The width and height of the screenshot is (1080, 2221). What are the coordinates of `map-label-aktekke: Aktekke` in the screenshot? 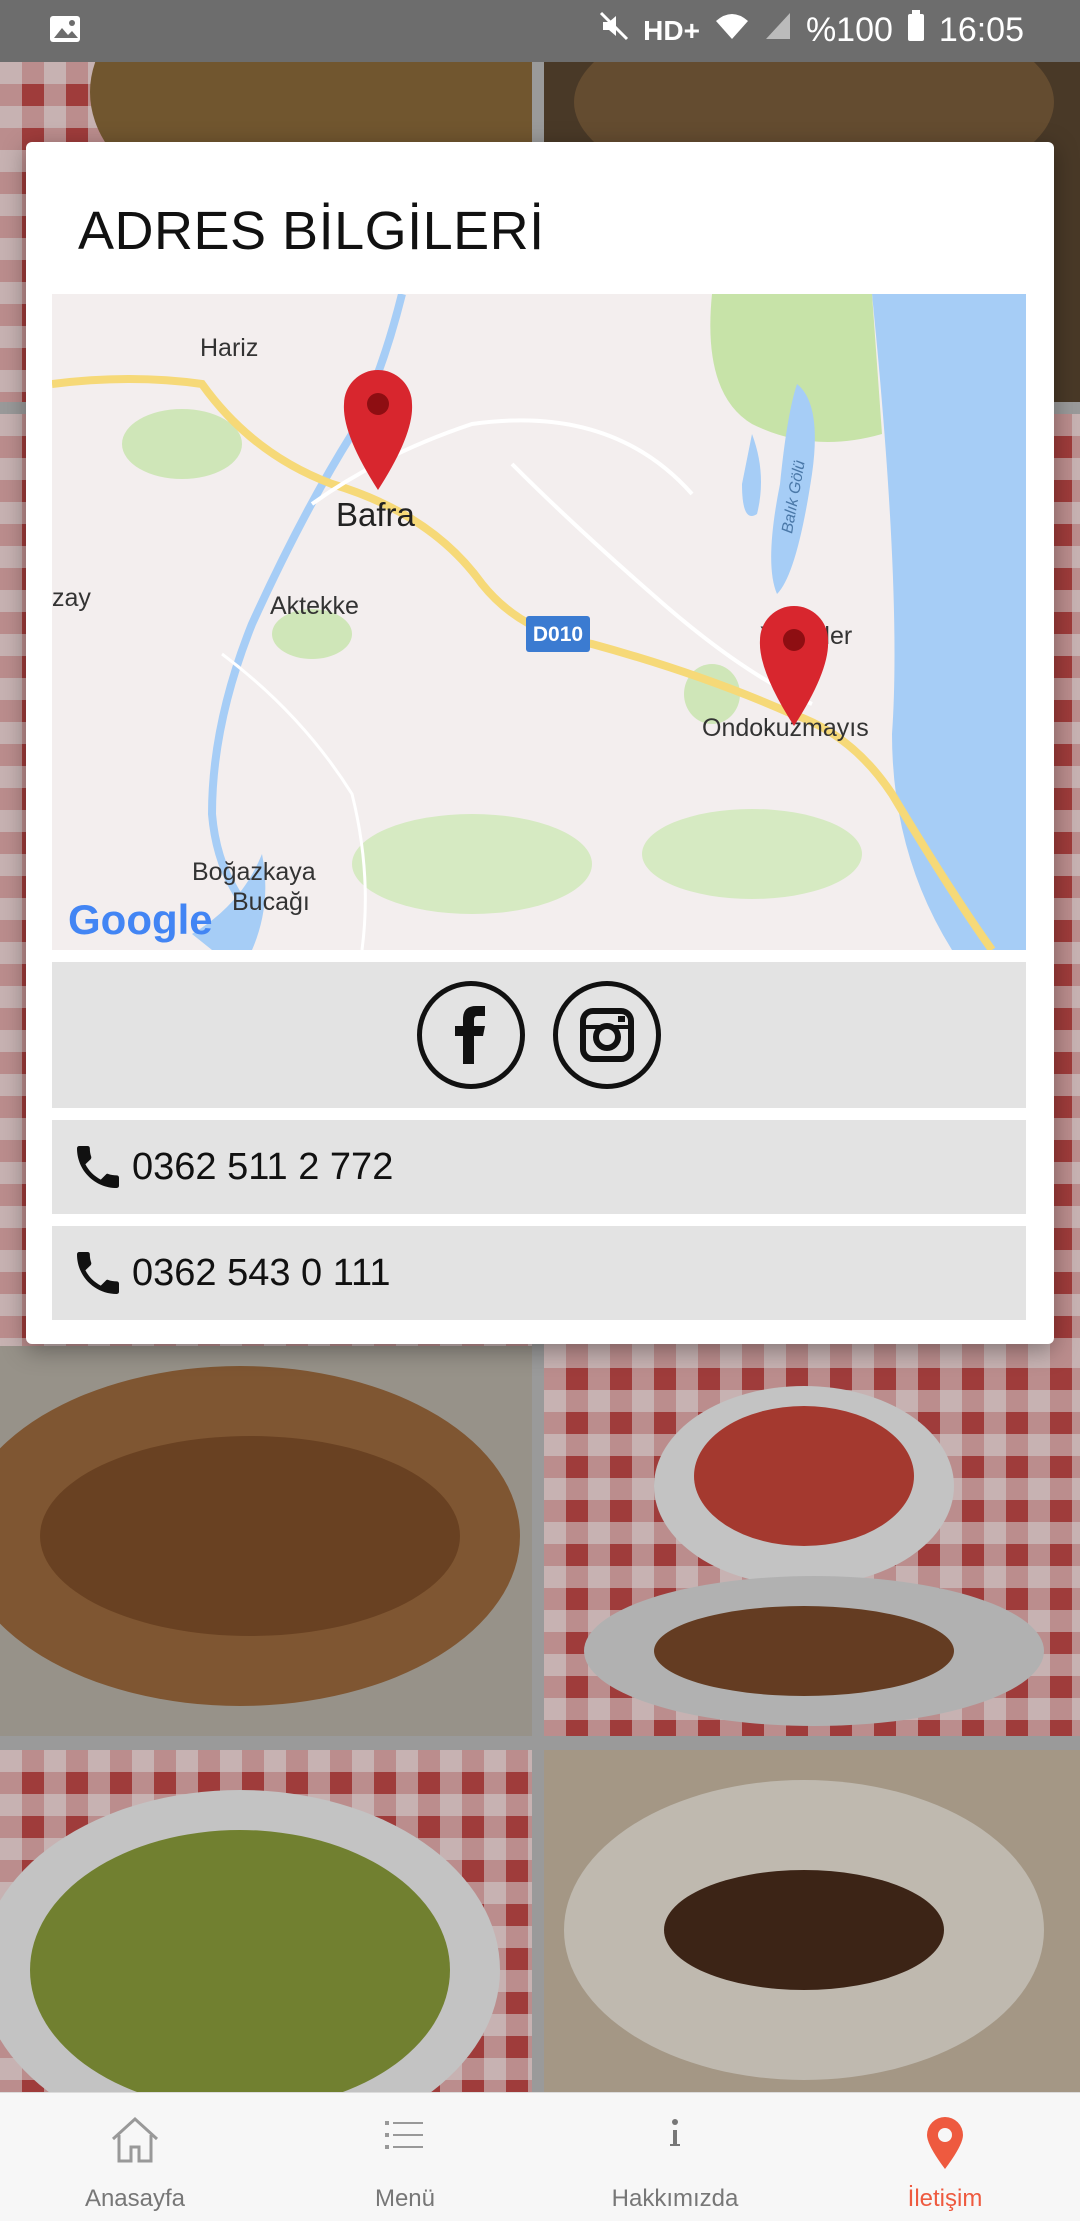 It's located at (314, 606).